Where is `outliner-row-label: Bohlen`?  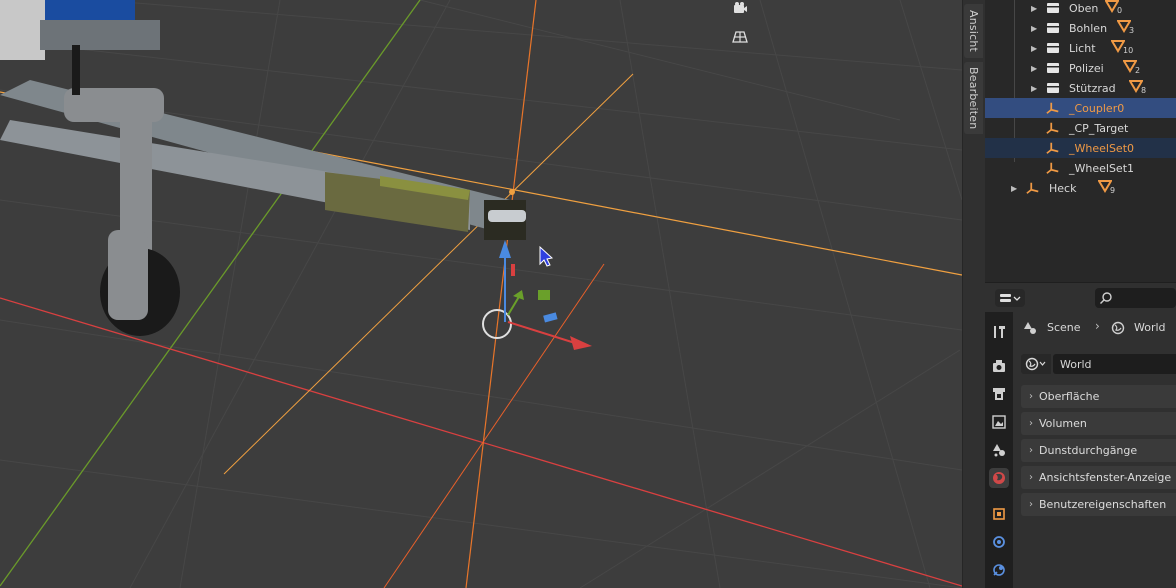
outliner-row-label: Bohlen is located at coordinates (1088, 28).